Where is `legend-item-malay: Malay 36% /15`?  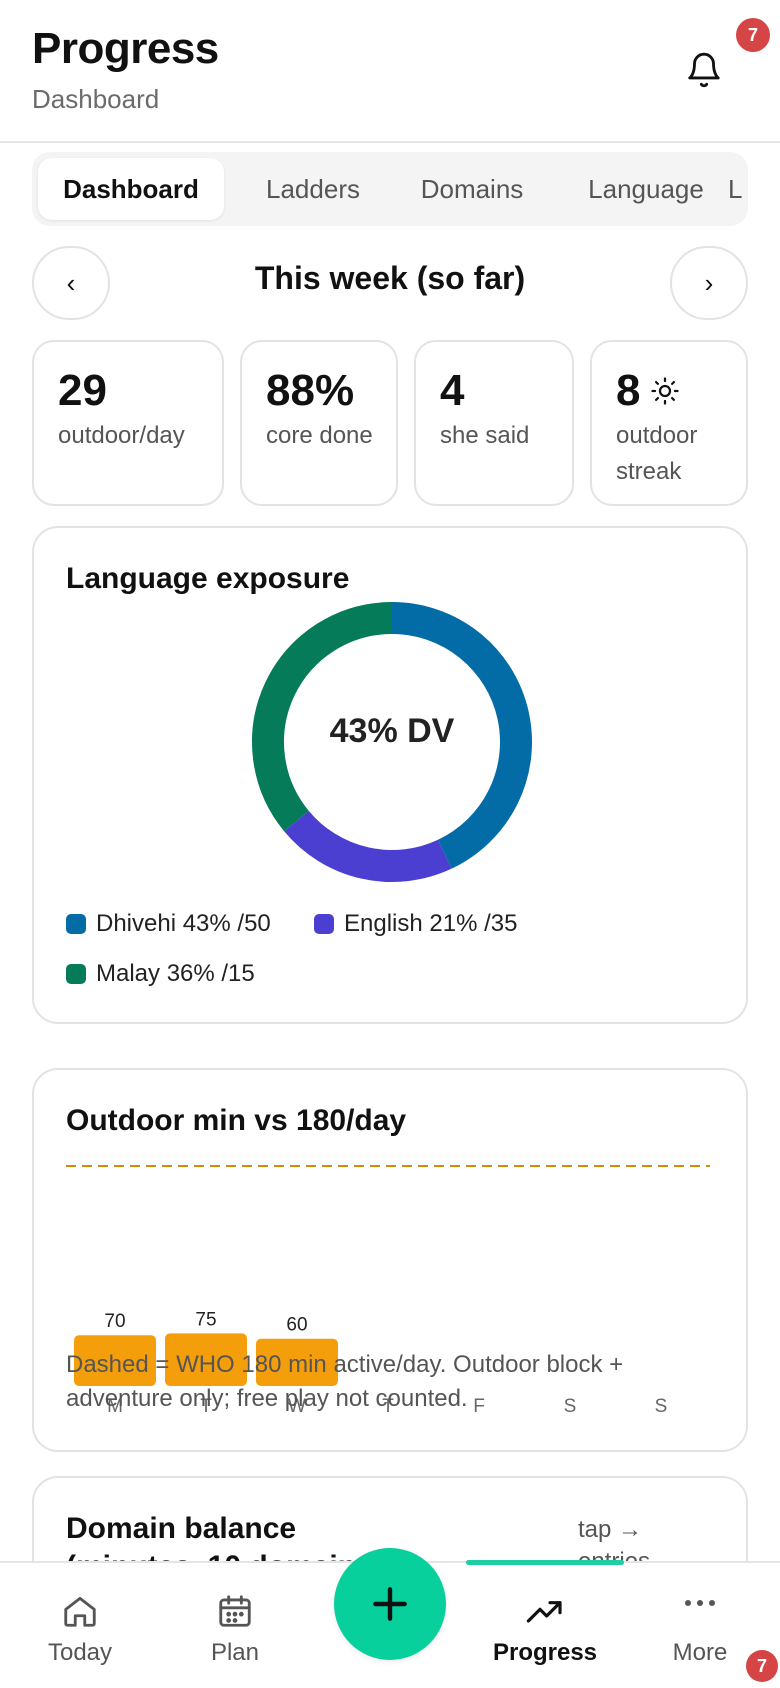 legend-item-malay: Malay 36% /15 is located at coordinates (160, 974).